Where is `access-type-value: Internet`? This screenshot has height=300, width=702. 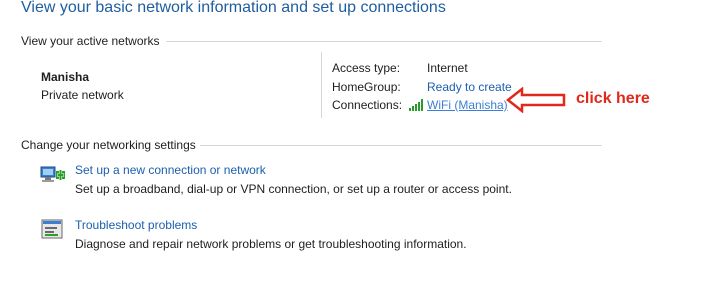 access-type-value: Internet is located at coordinates (447, 68).